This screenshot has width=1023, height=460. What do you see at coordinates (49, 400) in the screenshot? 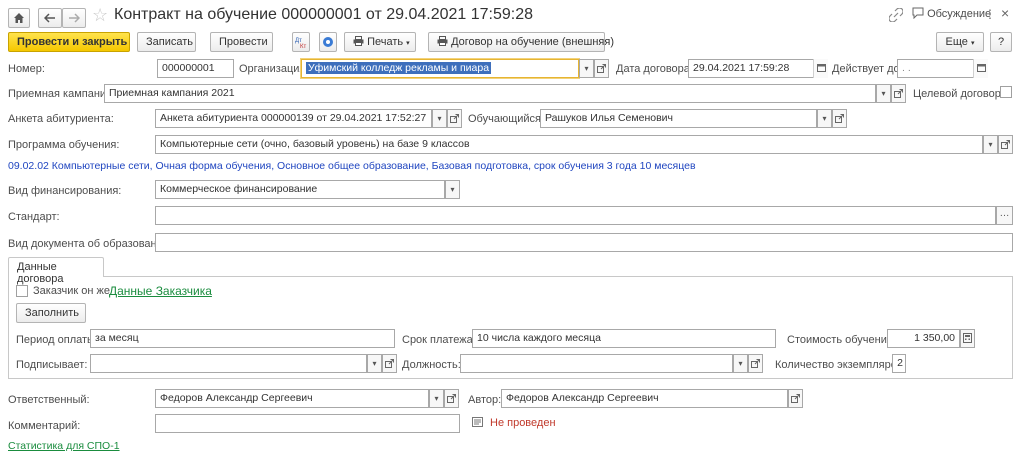
I see `responsible-label: Ответственный:` at bounding box center [49, 400].